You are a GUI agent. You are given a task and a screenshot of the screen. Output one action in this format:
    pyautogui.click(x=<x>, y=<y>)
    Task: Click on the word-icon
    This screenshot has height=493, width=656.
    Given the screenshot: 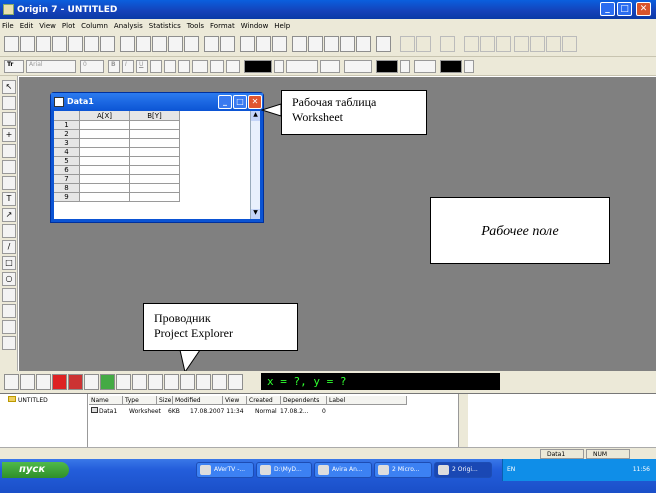 What is the action you would take?
    pyautogui.click(x=383, y=470)
    